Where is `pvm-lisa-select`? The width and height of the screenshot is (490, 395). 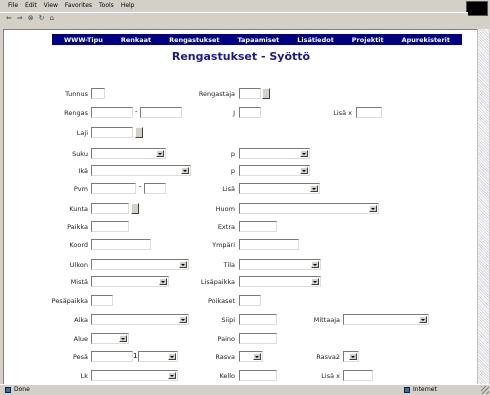
pvm-lisa-select is located at coordinates (279, 188).